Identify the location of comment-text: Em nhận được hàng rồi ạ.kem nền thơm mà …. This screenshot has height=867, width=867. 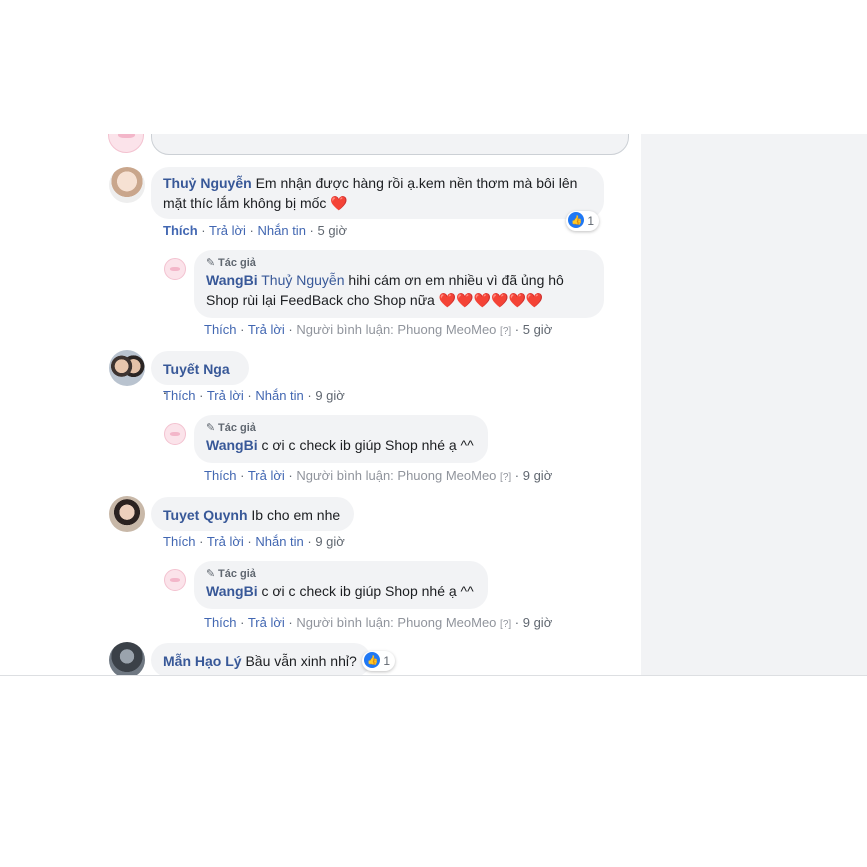
(416, 183).